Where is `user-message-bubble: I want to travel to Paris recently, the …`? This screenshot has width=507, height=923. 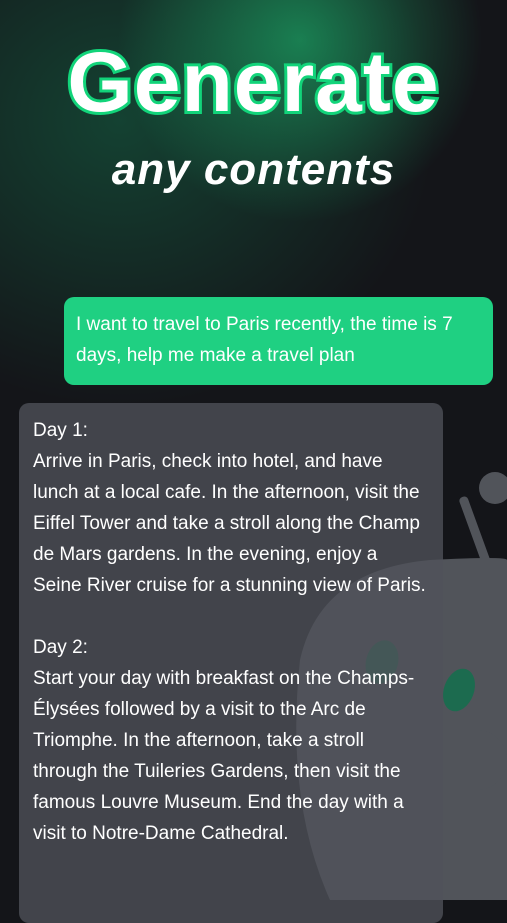
user-message-bubble: I want to travel to Paris recently, the … is located at coordinates (278, 341).